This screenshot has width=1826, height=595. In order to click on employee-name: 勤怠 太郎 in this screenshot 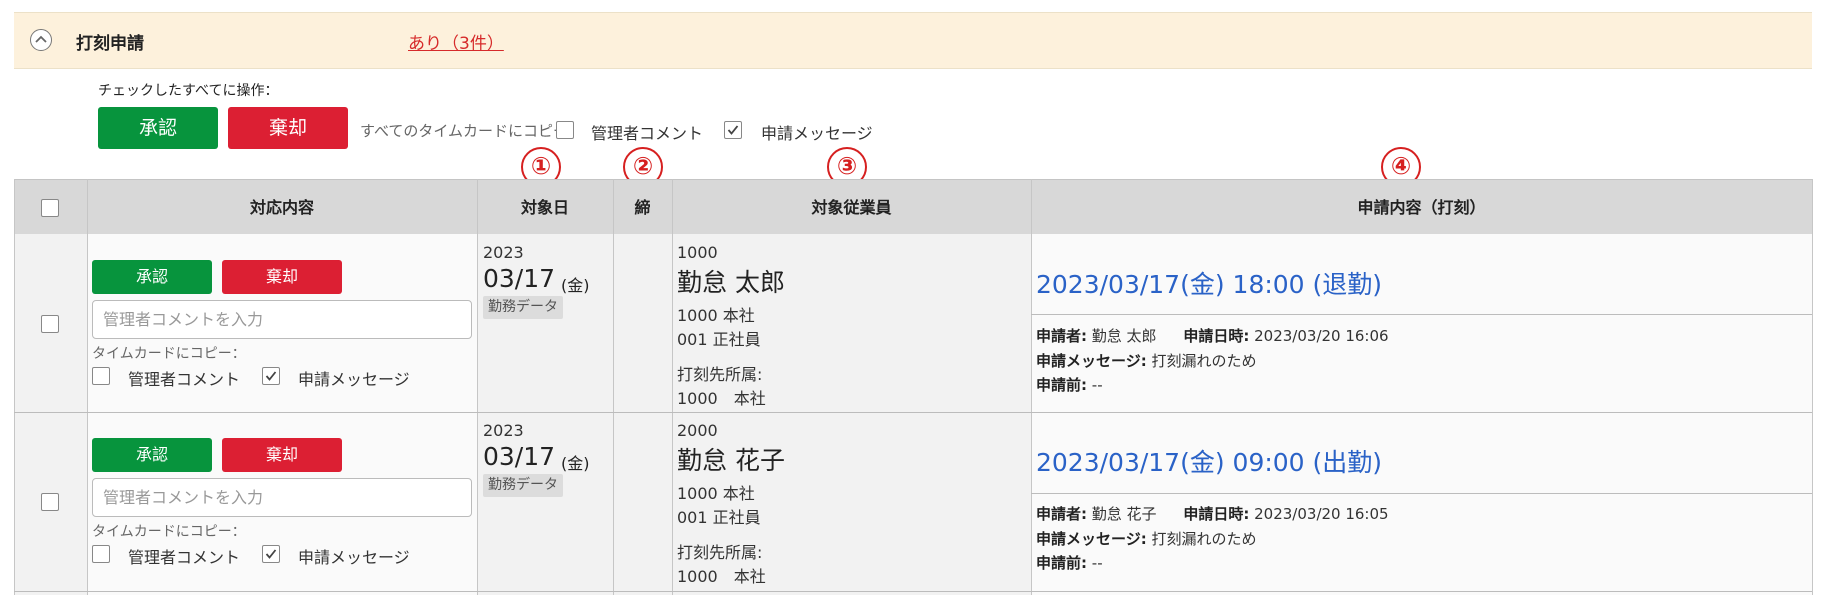, I will do `click(731, 282)`.